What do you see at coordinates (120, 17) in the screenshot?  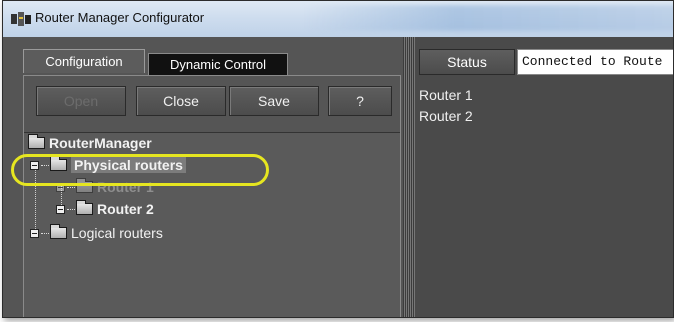 I see `window-title: Router Manager Configurator` at bounding box center [120, 17].